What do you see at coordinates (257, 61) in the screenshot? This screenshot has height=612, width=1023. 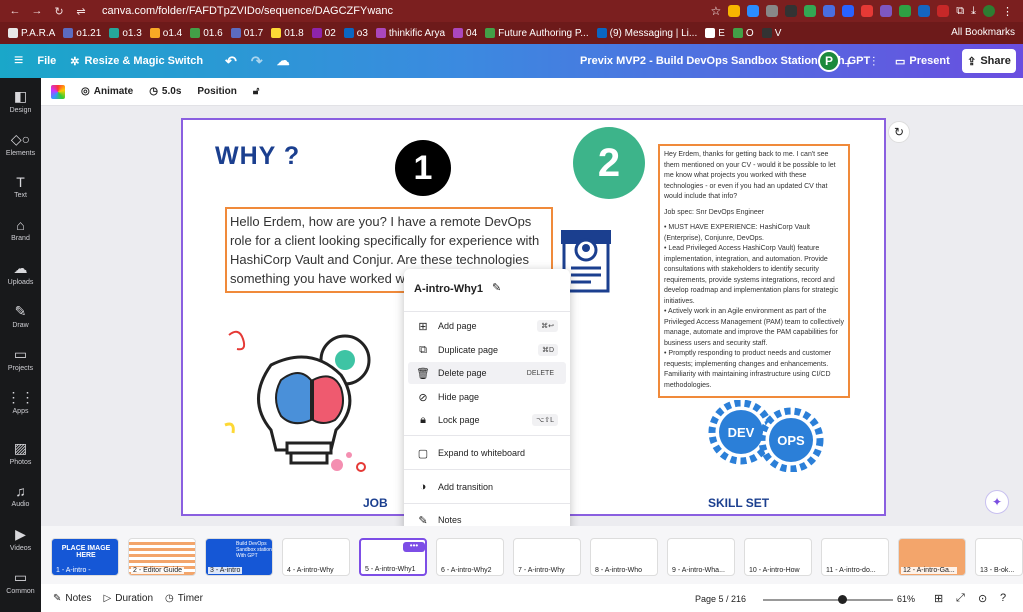 I see `redo-icon: ↷` at bounding box center [257, 61].